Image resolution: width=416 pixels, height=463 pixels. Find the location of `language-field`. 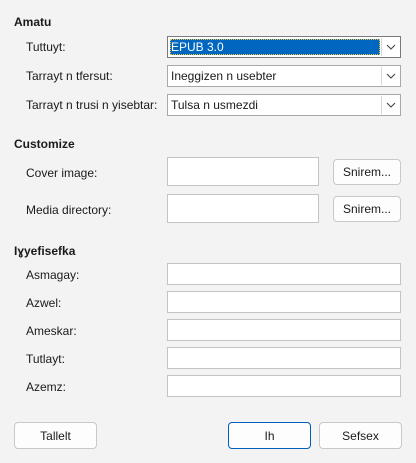

language-field is located at coordinates (284, 358).